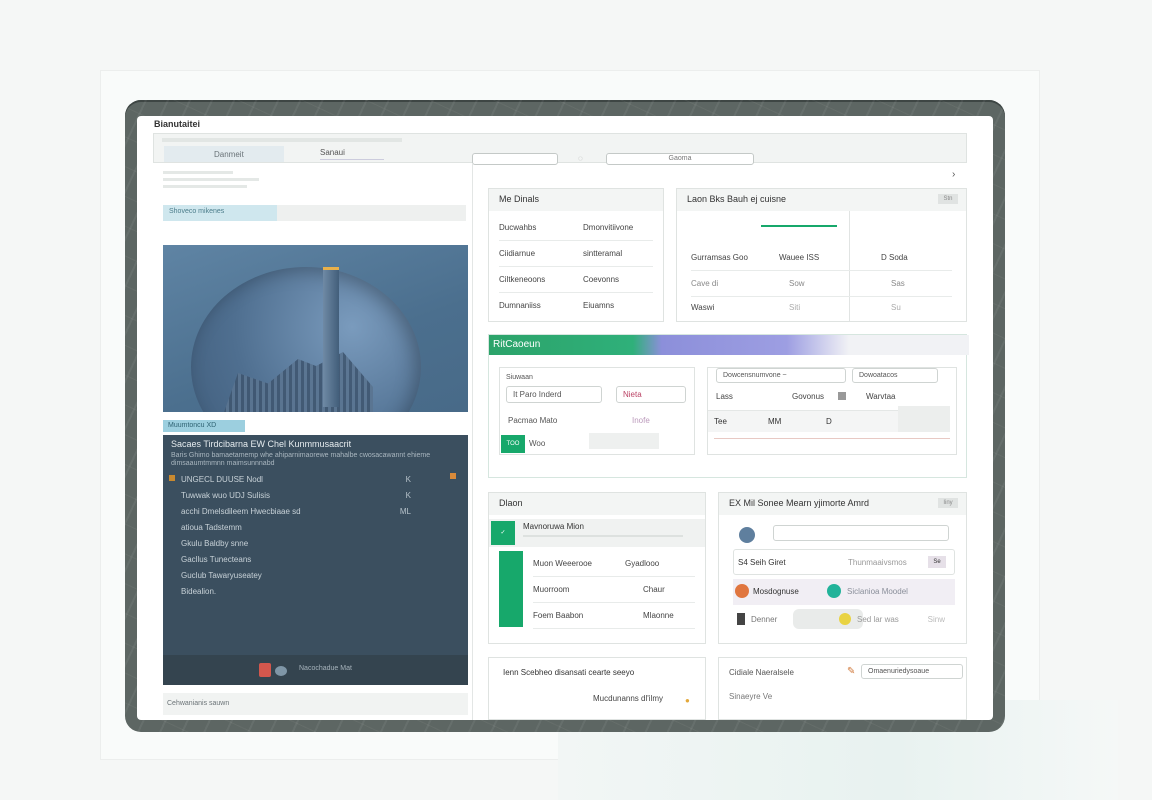 Image resolution: width=1152 pixels, height=800 pixels. What do you see at coordinates (513, 444) in the screenshot?
I see `status-chip: TOO` at bounding box center [513, 444].